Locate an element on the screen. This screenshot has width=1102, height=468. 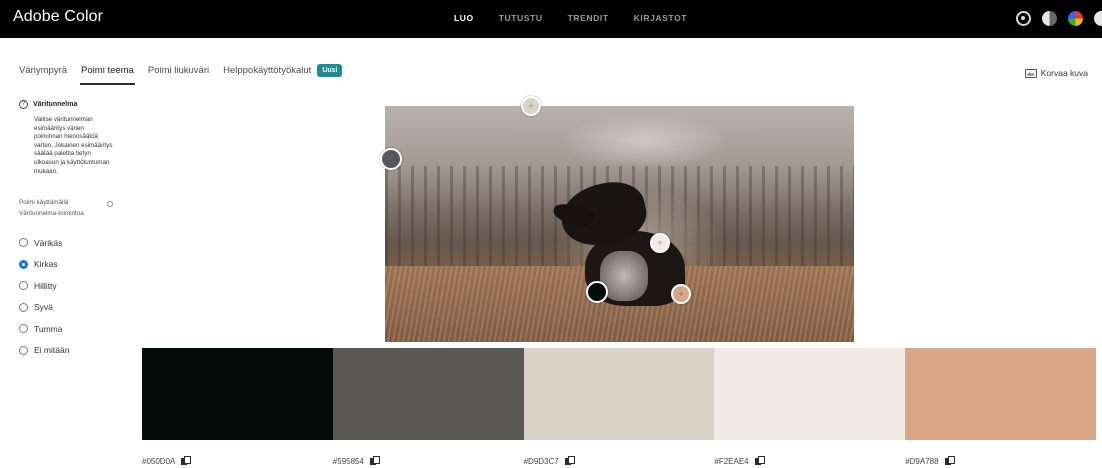
top-nav: LUO TUTUSTU TRENDIT KIRJASTOT is located at coordinates (570, 18).